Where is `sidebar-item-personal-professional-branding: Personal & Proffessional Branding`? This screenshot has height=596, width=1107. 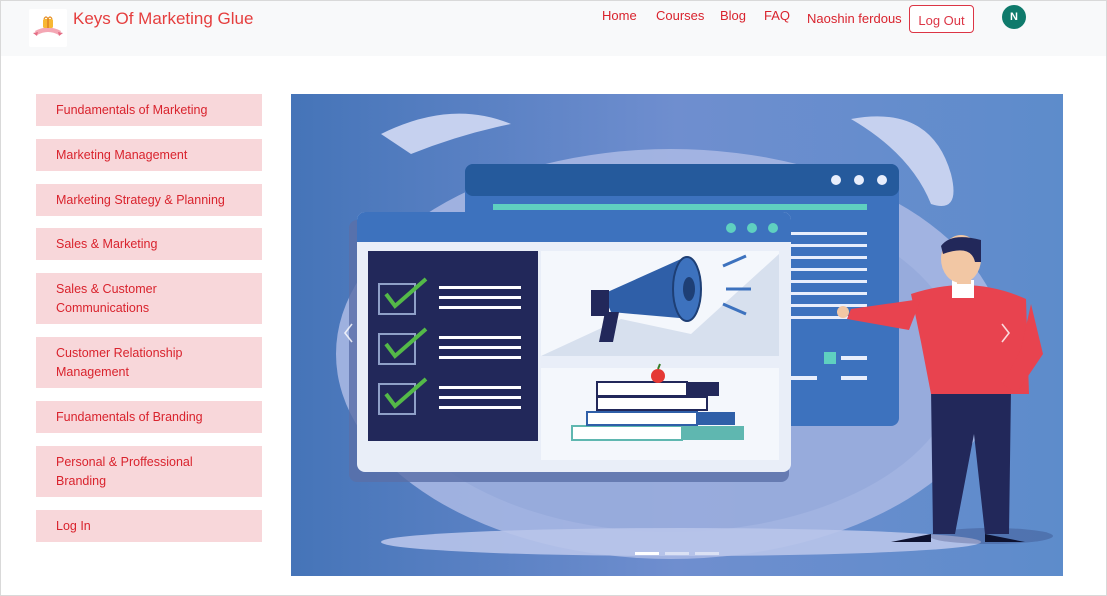
sidebar-item-personal-professional-branding: Personal & Proffessional Branding is located at coordinates (149, 471).